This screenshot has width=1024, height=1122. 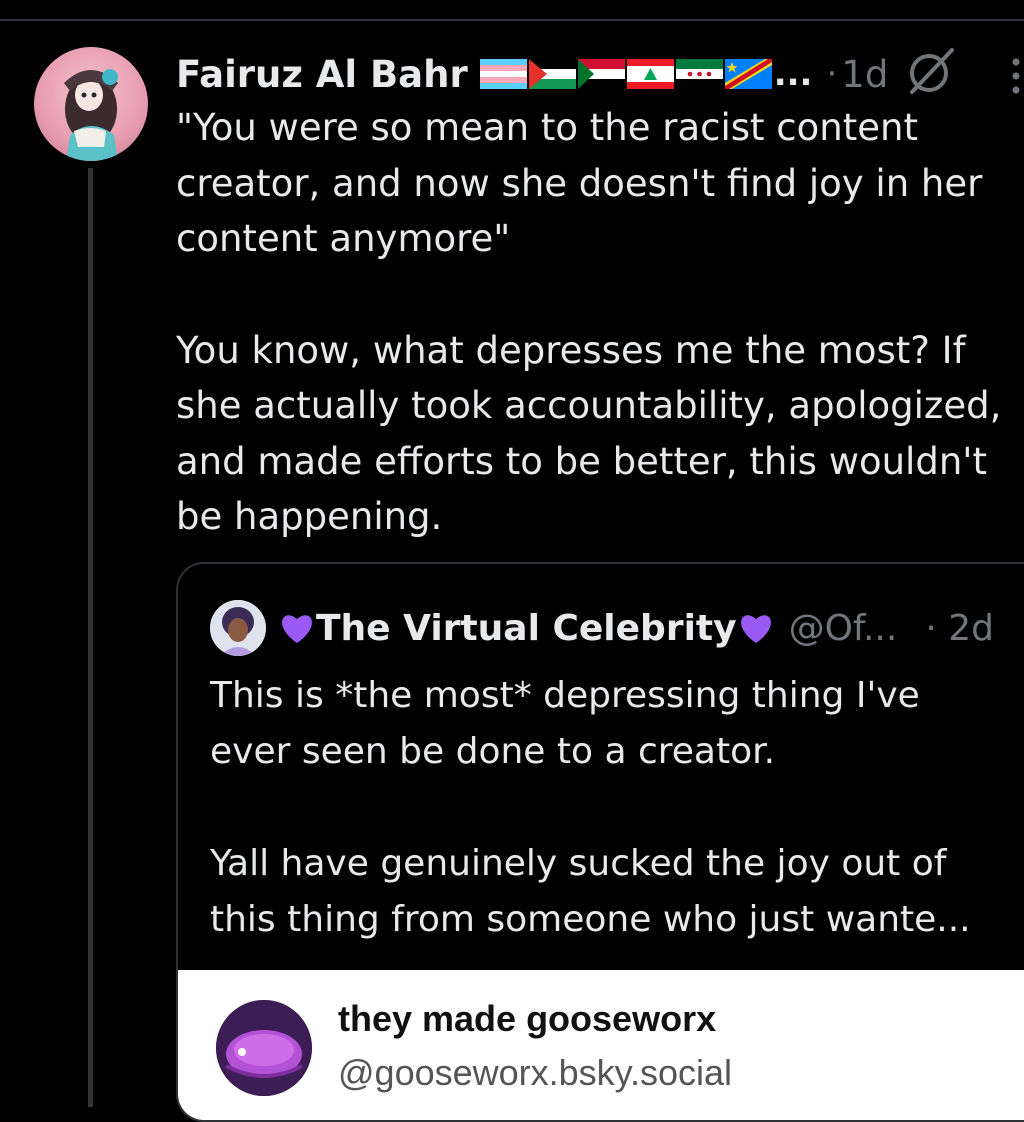 I want to click on quoted-body-line: ever seen be done to a creator., so click(x=493, y=751).